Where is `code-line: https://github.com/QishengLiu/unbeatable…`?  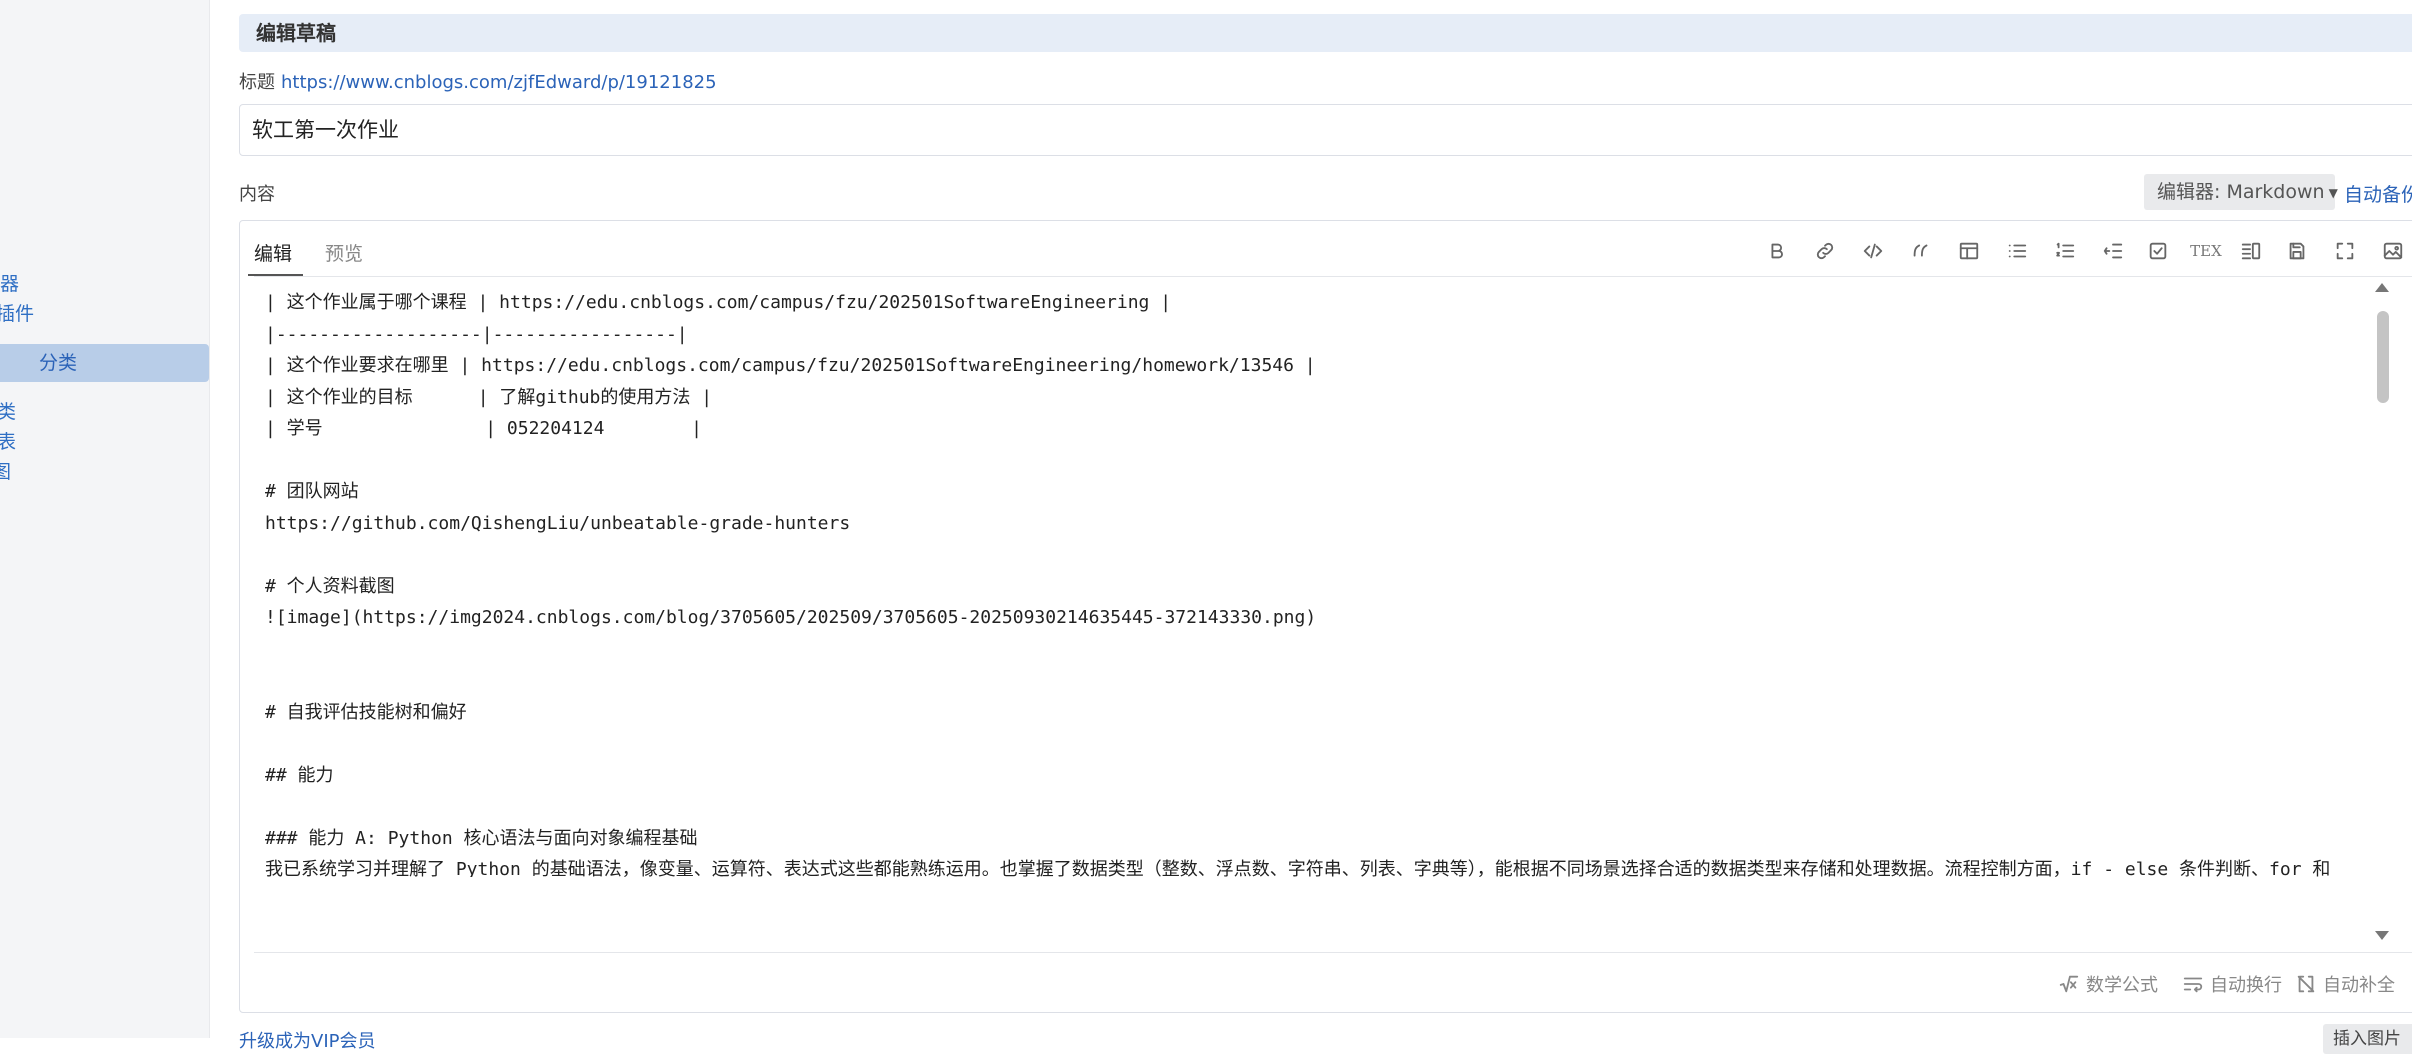 code-line: https://github.com/QishengLiu/unbeatable… is located at coordinates (558, 523).